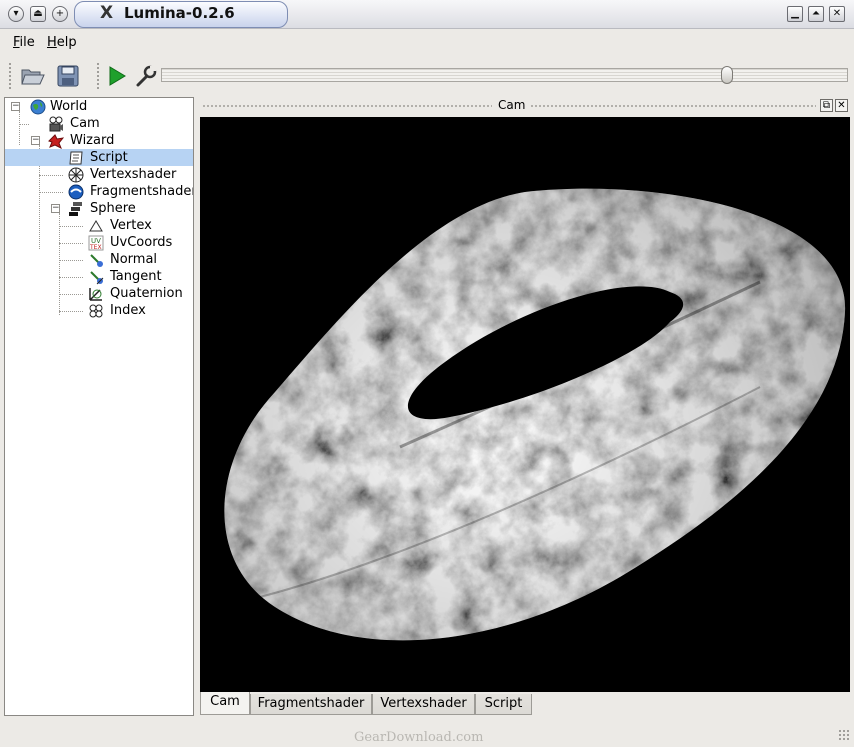  I want to click on tangent-icon, so click(97, 278).